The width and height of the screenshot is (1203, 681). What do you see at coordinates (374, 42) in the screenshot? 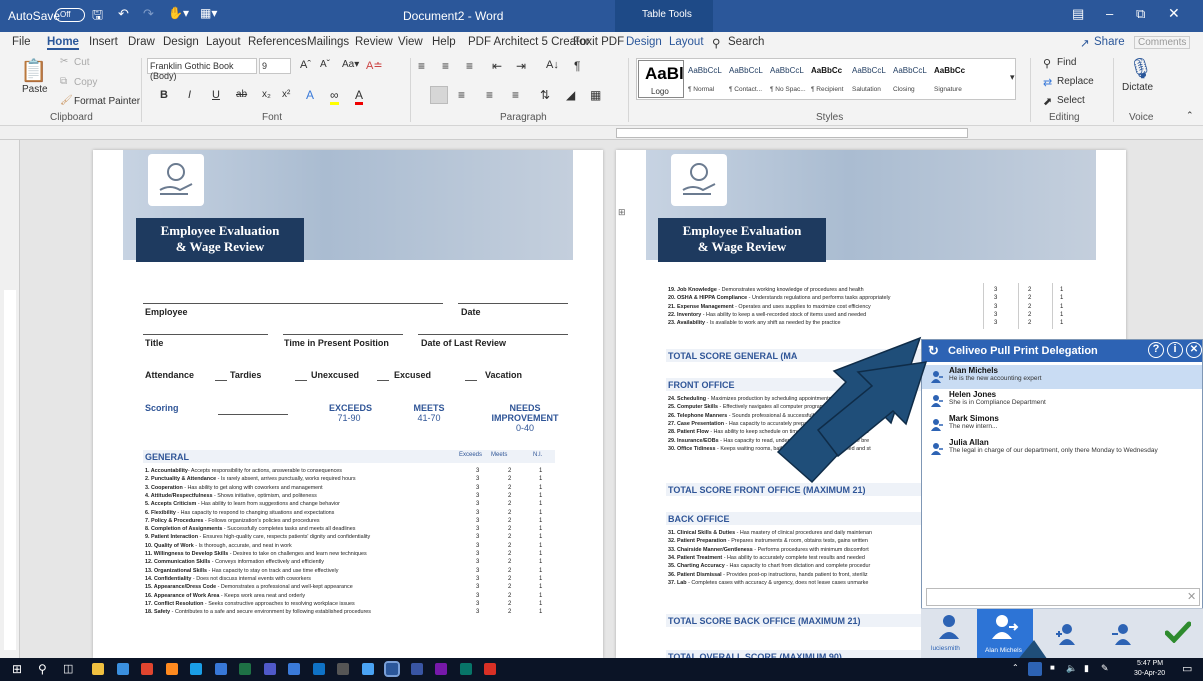
I see `tab-review: Review` at bounding box center [374, 42].